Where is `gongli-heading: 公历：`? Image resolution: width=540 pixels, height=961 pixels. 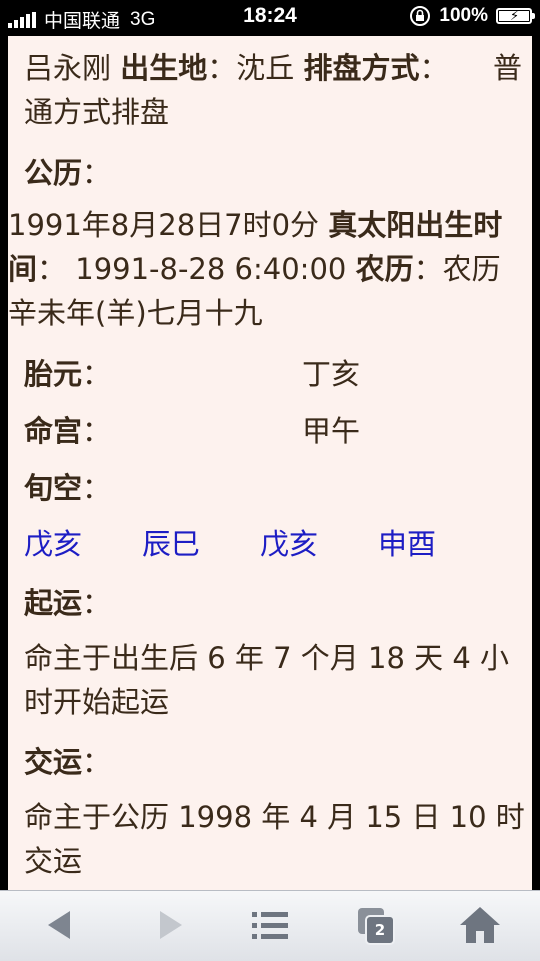 gongli-heading: 公历： is located at coordinates (68, 173).